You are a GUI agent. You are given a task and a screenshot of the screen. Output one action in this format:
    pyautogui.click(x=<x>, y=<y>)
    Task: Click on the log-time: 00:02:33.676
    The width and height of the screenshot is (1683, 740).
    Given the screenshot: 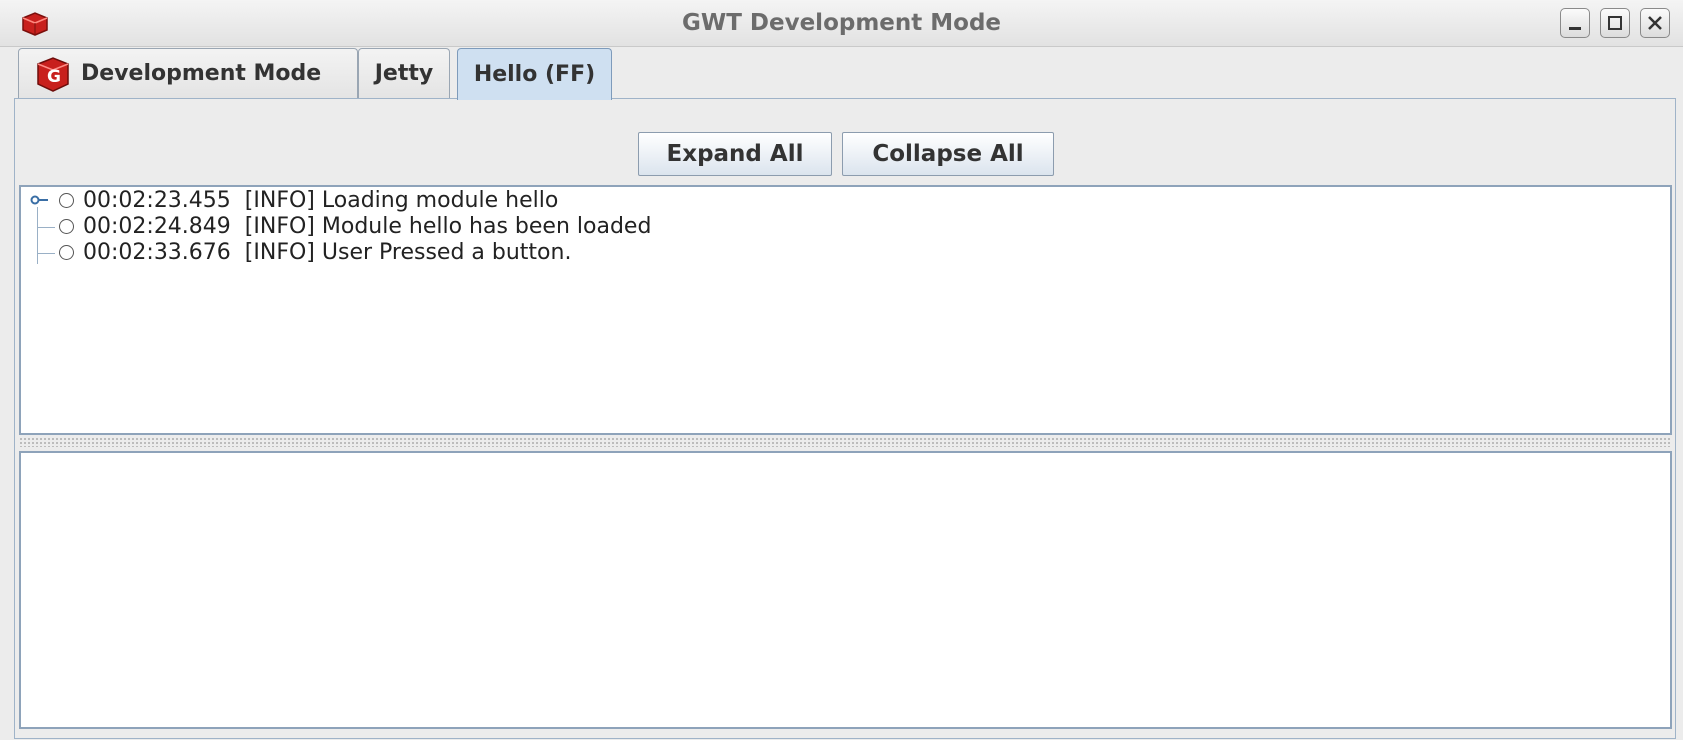 What is the action you would take?
    pyautogui.click(x=157, y=252)
    